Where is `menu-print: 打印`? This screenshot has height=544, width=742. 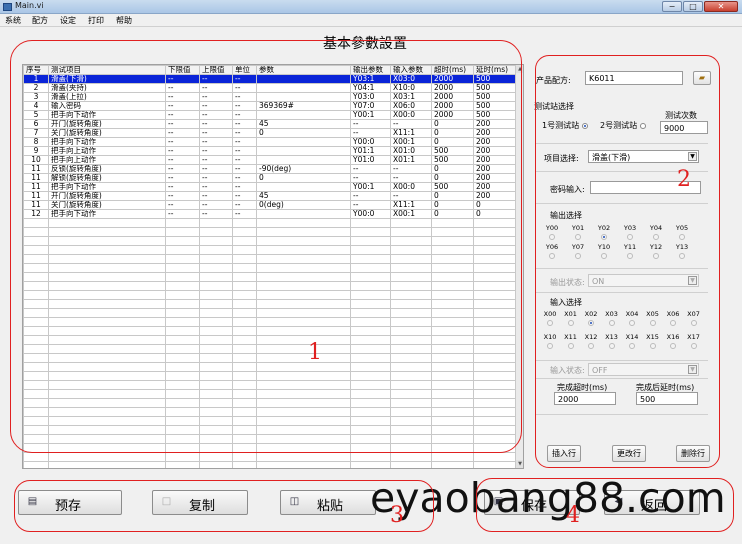 menu-print: 打印 is located at coordinates (96, 20).